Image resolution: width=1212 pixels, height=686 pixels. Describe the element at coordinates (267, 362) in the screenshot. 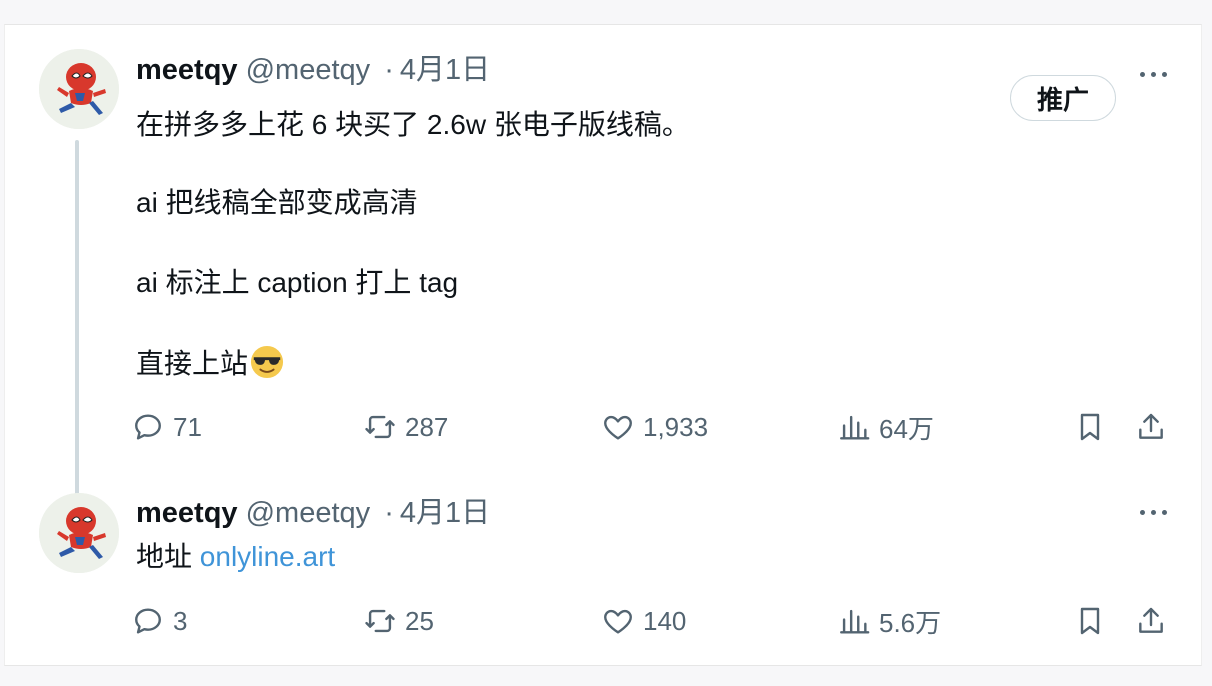

I see `sunglasses-emoji-icon` at that location.